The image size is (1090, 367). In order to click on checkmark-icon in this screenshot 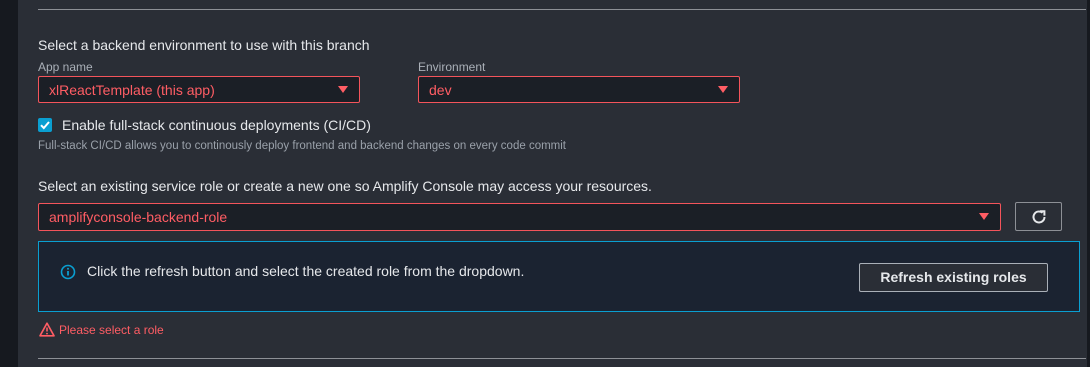, I will do `click(45, 125)`.